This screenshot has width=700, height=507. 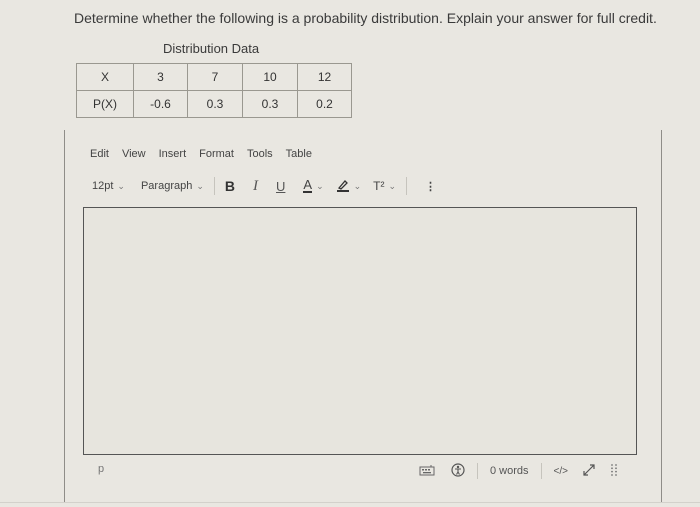 What do you see at coordinates (324, 77) in the screenshot?
I see `table-cell: 12` at bounding box center [324, 77].